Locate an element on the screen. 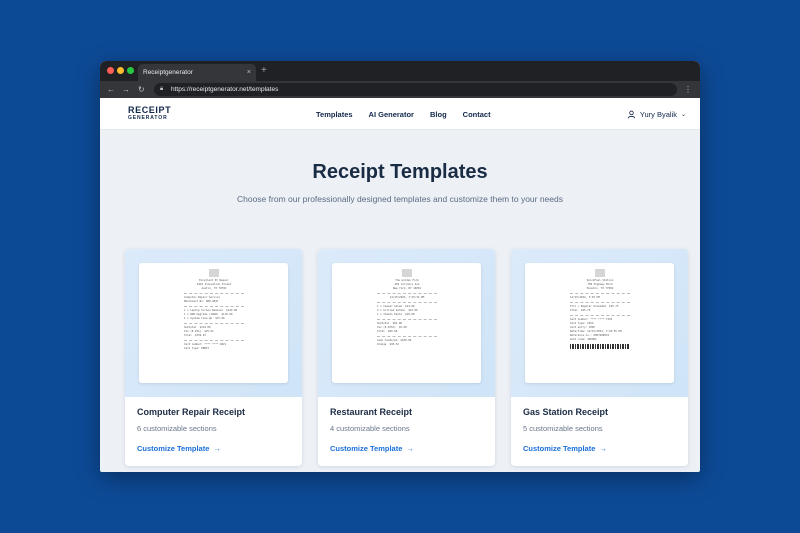 Image resolution: width=800 pixels, height=533 pixels. receipt-line: Change $30.32 is located at coordinates (388, 344).